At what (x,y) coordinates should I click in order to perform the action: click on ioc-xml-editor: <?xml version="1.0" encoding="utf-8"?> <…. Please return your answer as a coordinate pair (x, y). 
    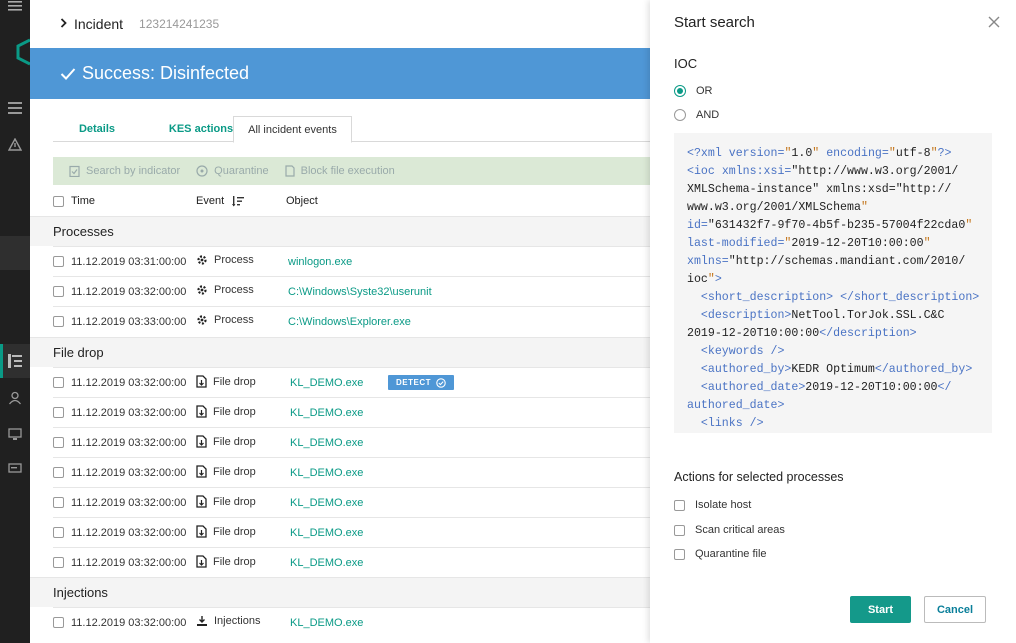
    Looking at the image, I should click on (833, 283).